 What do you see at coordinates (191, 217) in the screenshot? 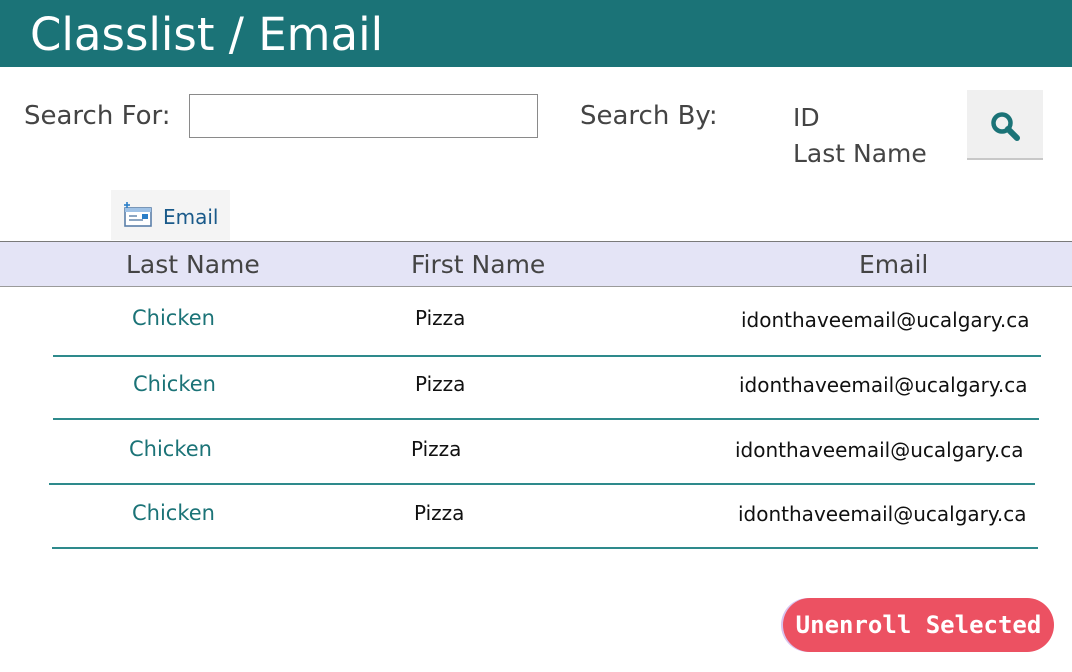
I see `email-button-label: Email` at bounding box center [191, 217].